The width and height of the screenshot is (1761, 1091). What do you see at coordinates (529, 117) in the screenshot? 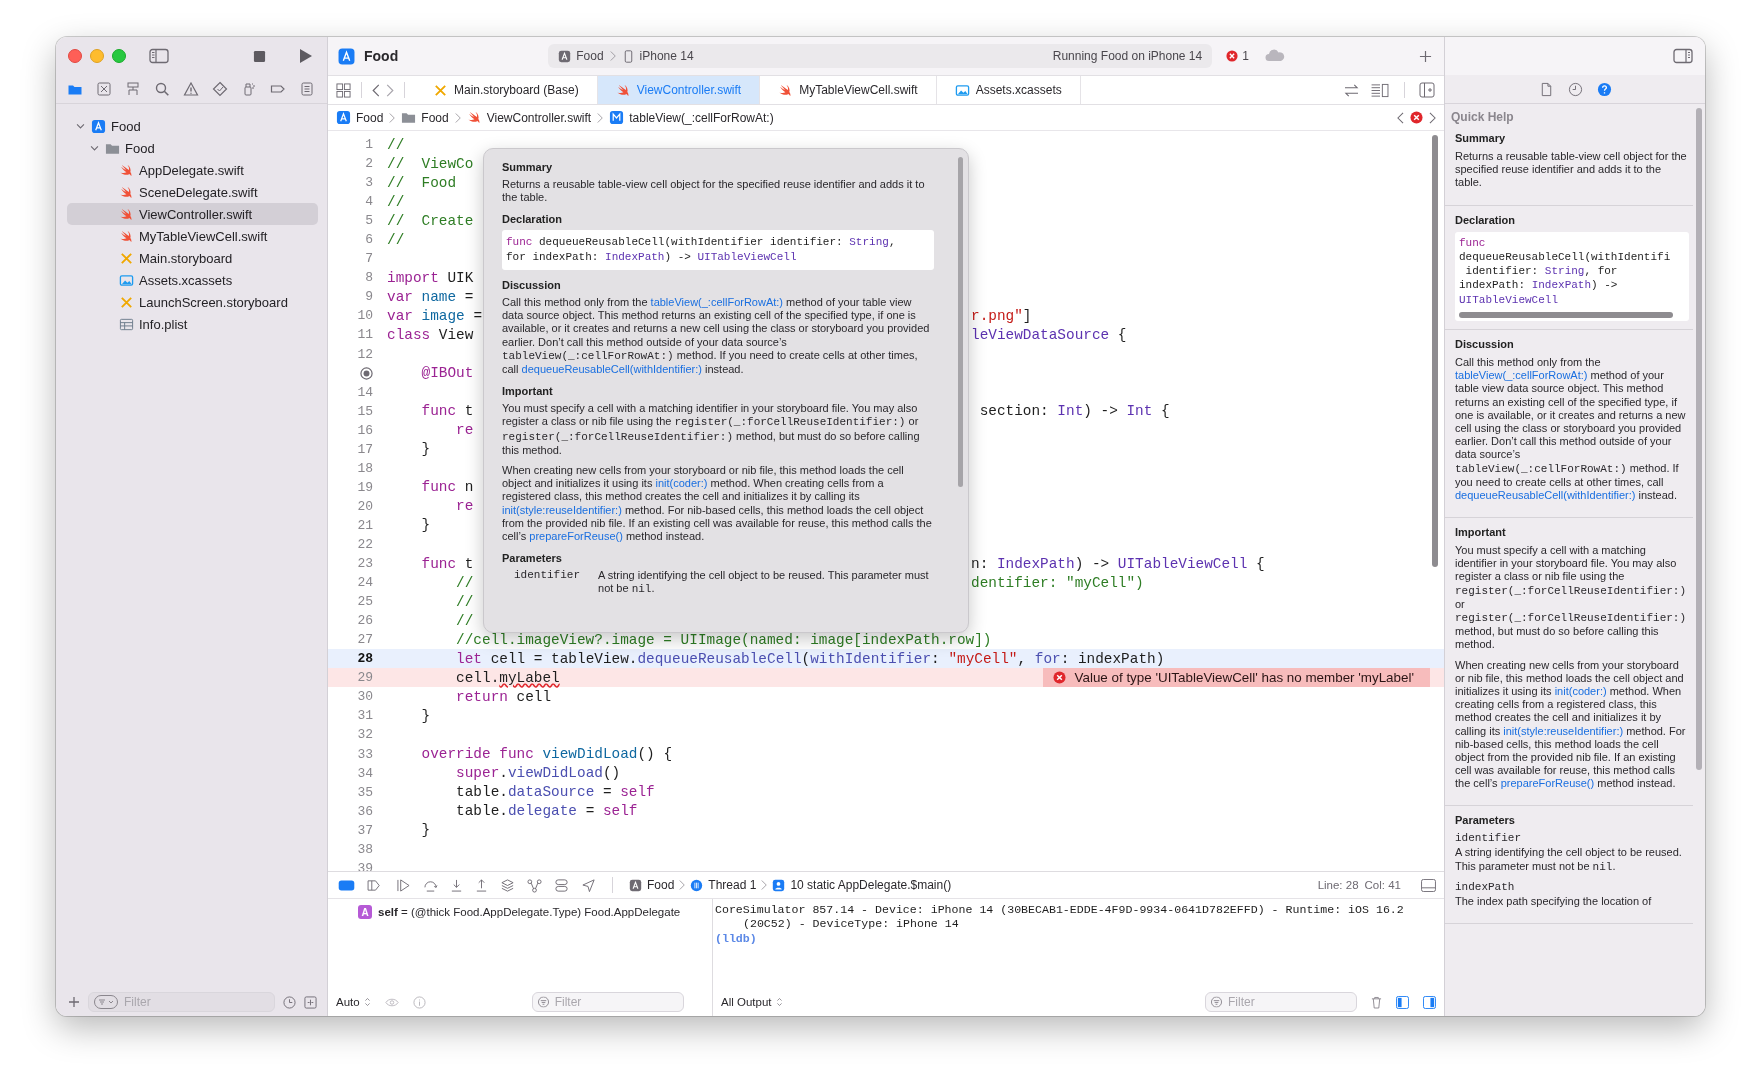
I see `breadcrumb-item: ViewController.swift` at bounding box center [529, 117].